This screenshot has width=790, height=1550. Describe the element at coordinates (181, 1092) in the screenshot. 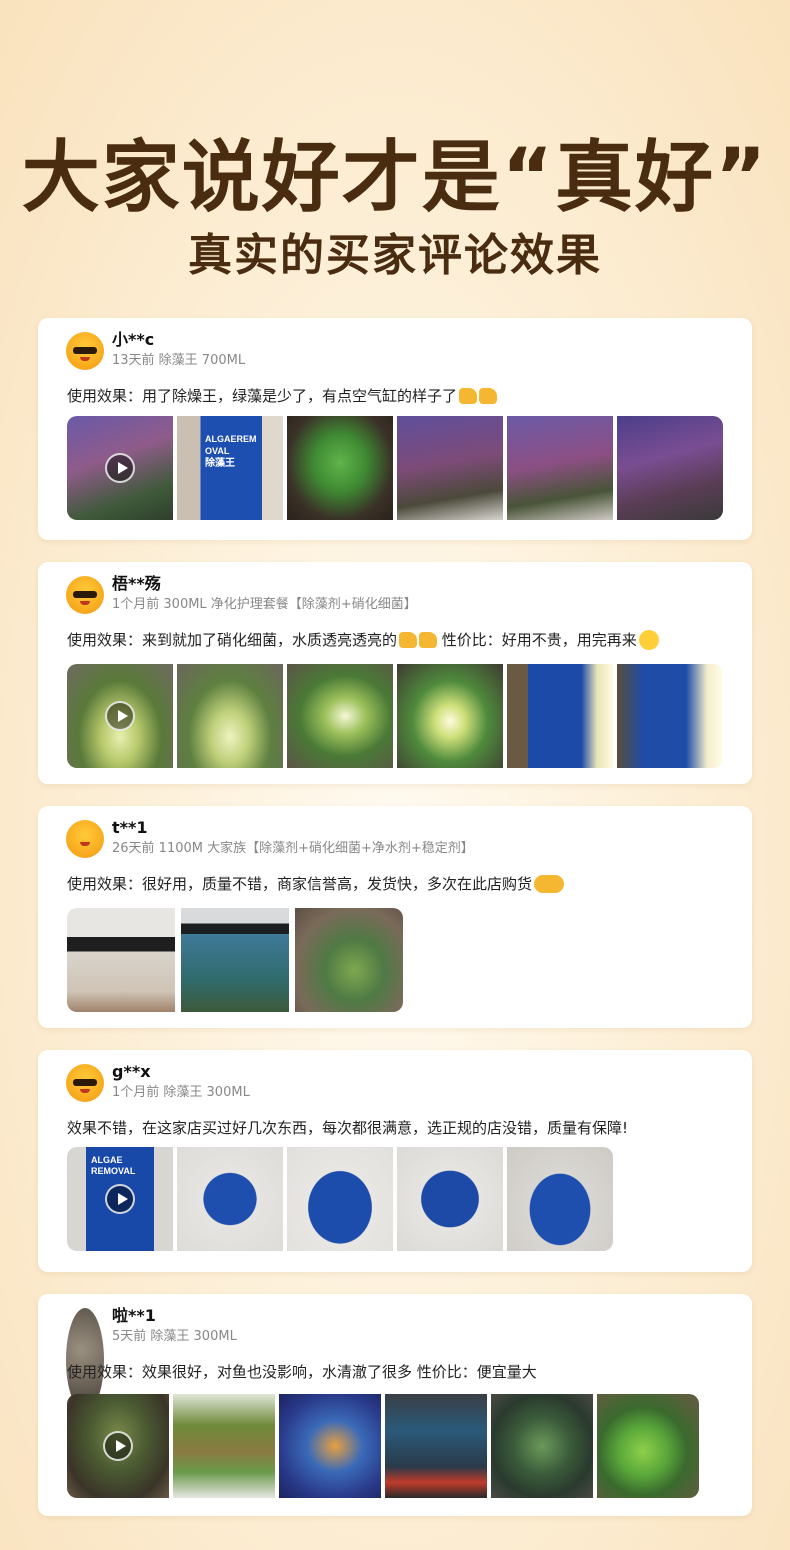

I see `review-meta: 1个月前 除藻王 300ML` at that location.